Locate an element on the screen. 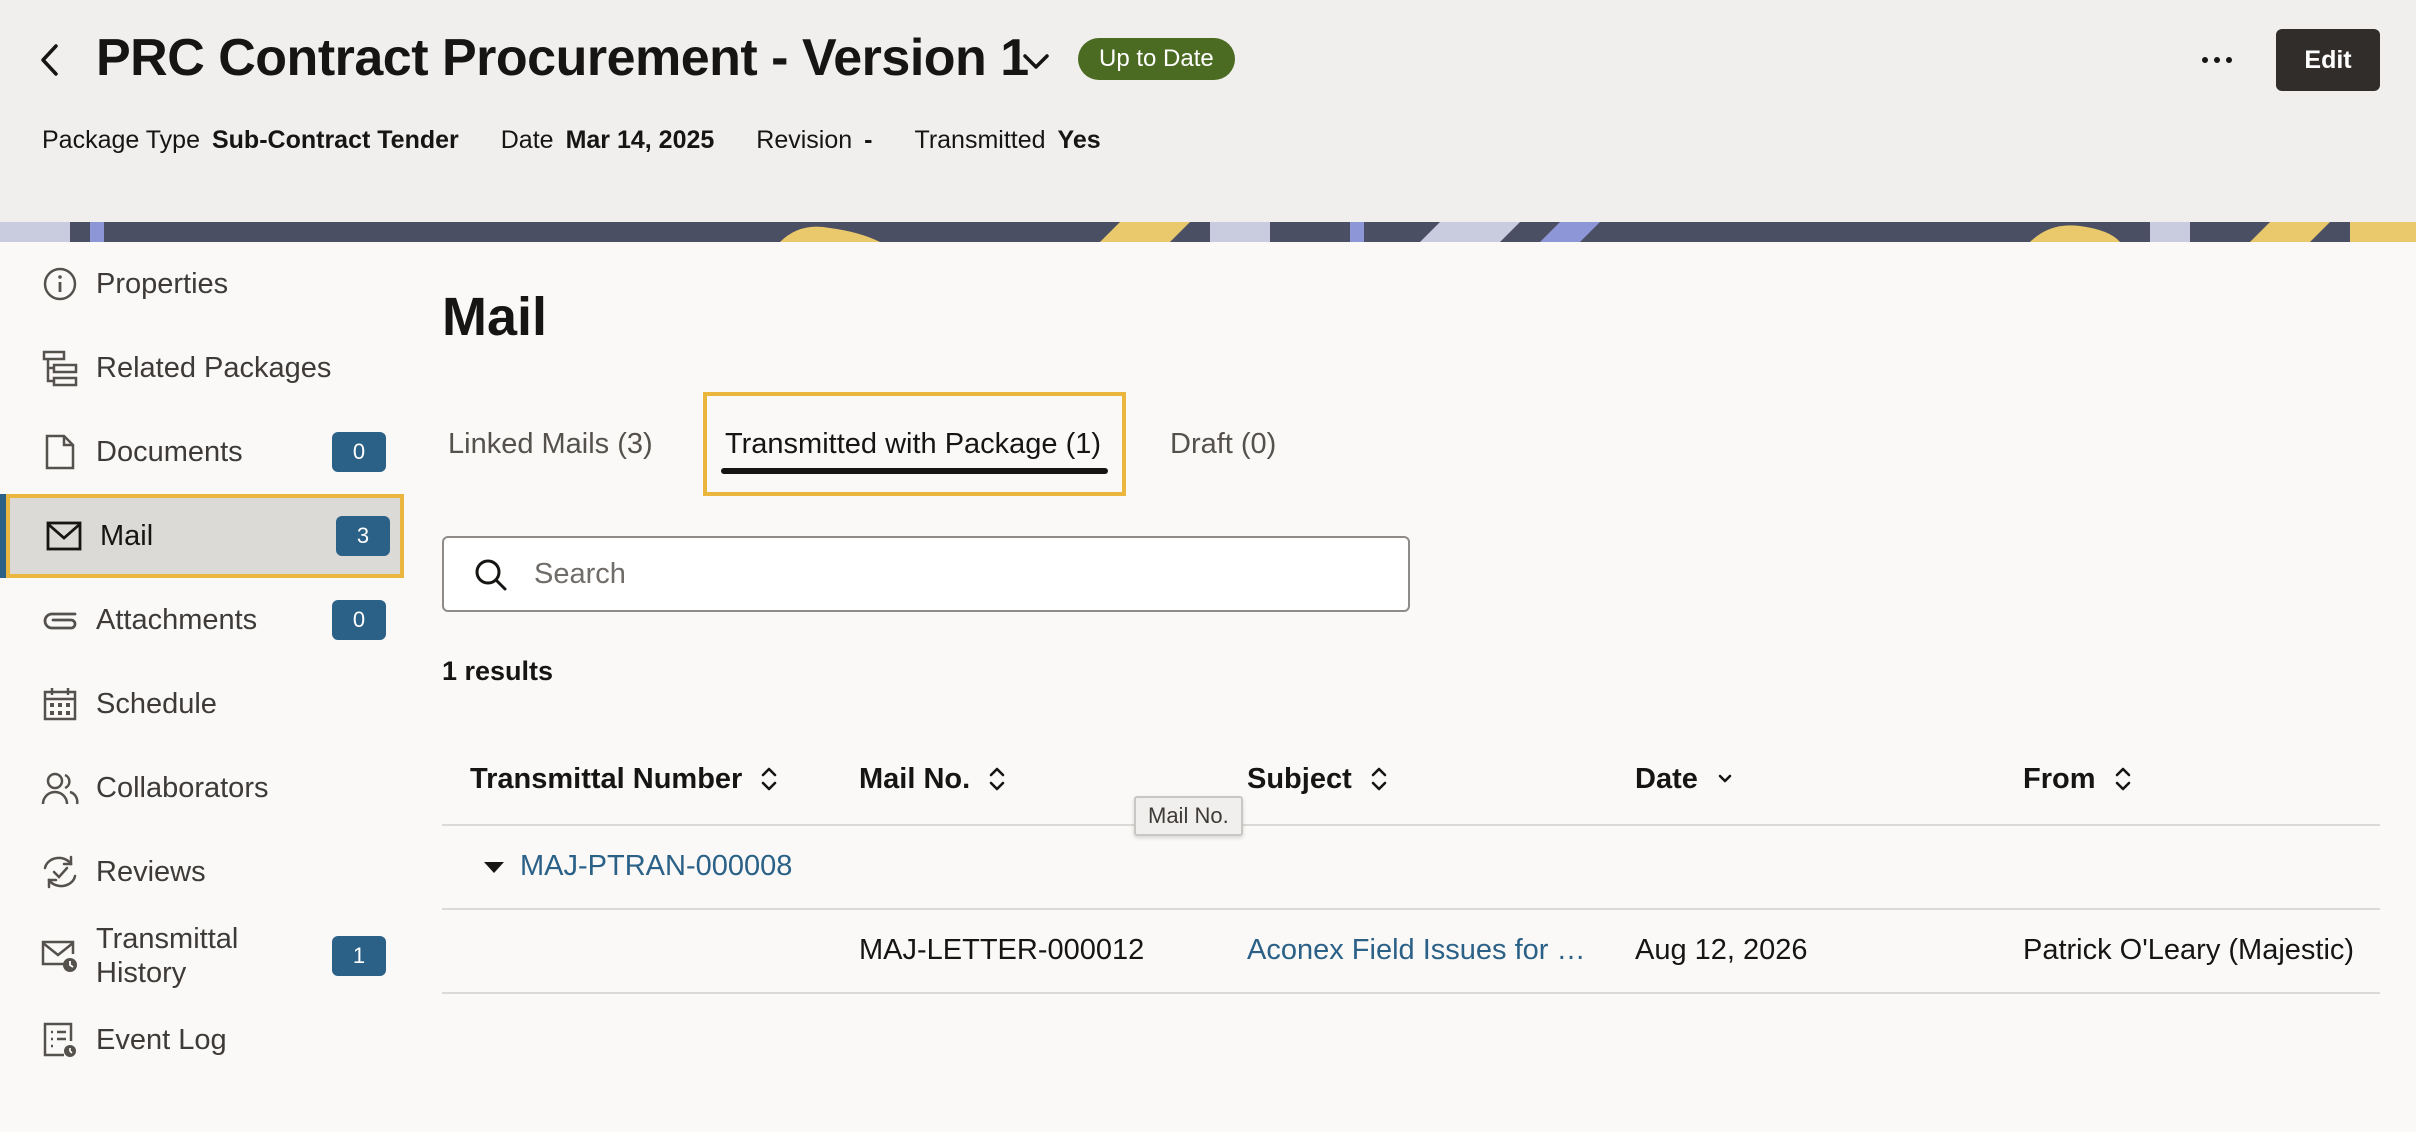 Image resolution: width=2416 pixels, height=1132 pixels. meta-value: - is located at coordinates (868, 140).